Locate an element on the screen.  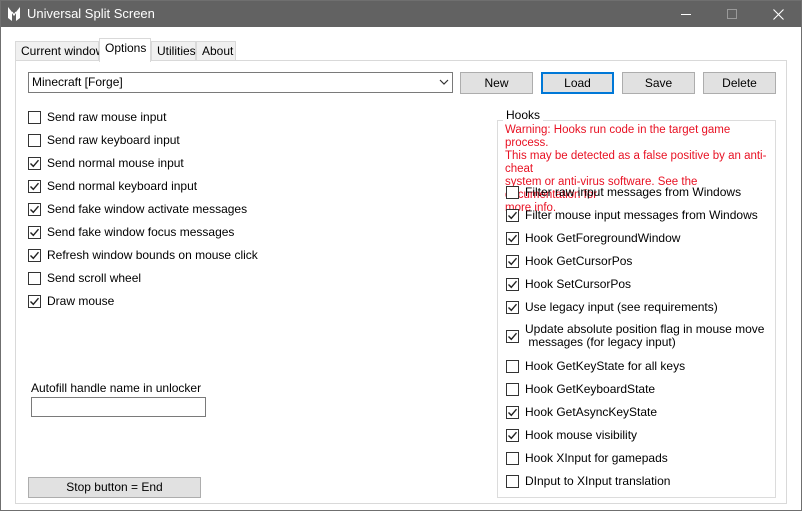
hook-xinput-checkbox: Hook XInput for gamepads is located at coordinates (587, 460).